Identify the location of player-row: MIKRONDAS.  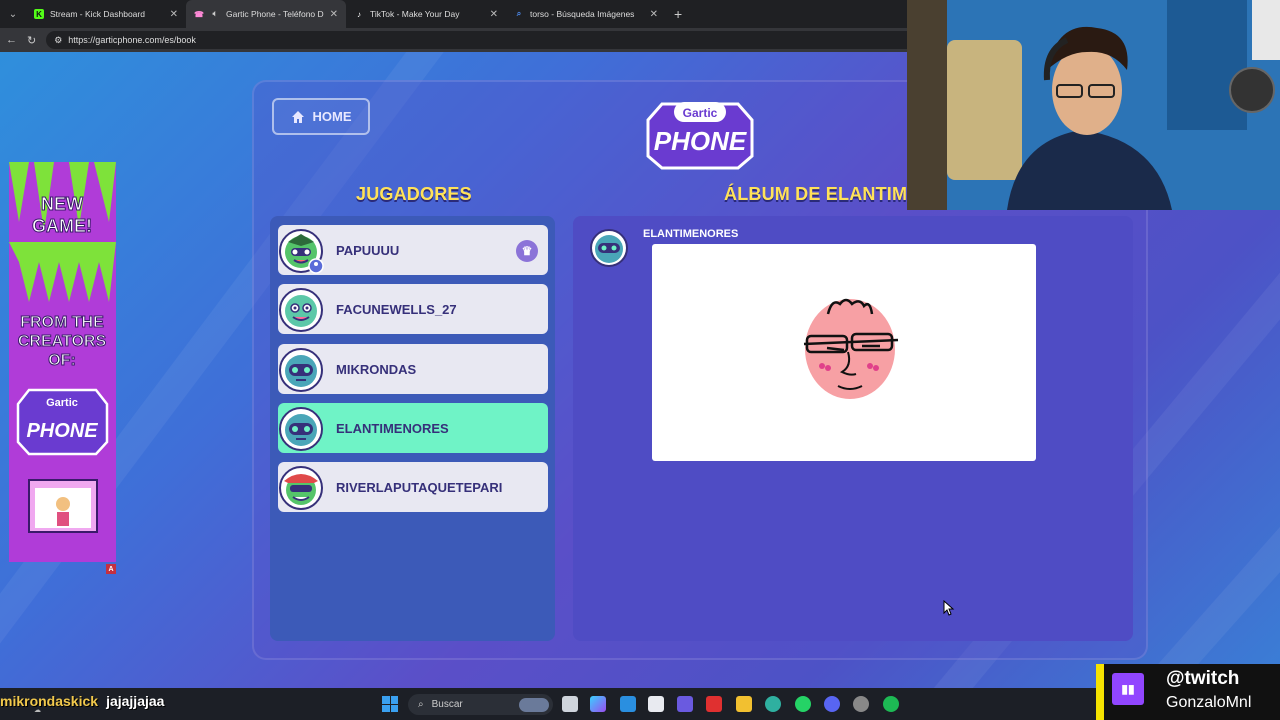
(413, 369).